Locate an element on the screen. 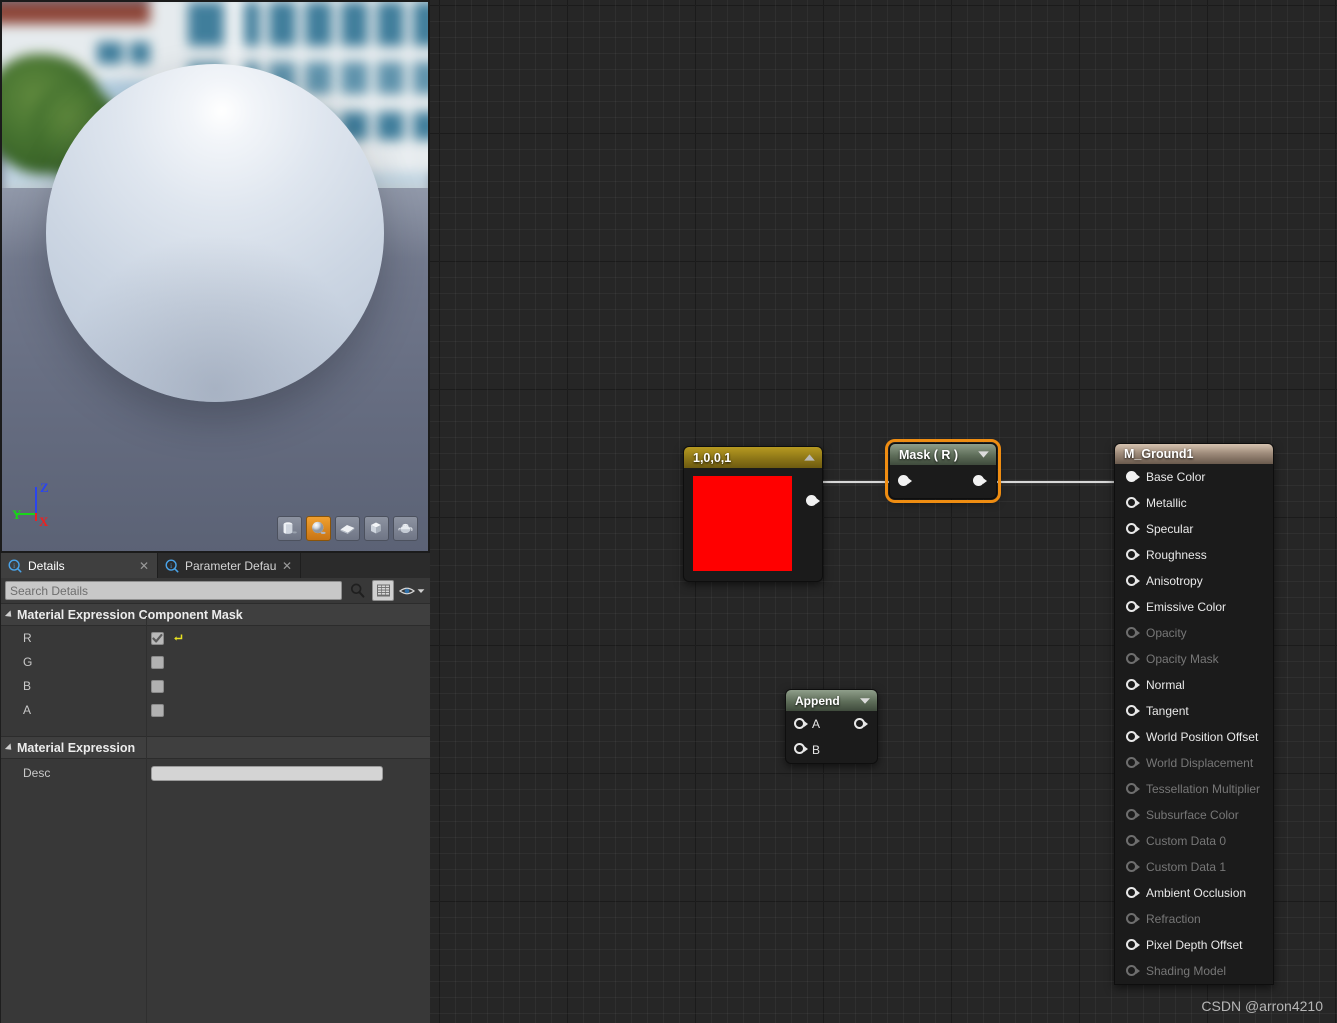 The height and width of the screenshot is (1023, 1337). material-pin-normal: Normal is located at coordinates (1194, 685).